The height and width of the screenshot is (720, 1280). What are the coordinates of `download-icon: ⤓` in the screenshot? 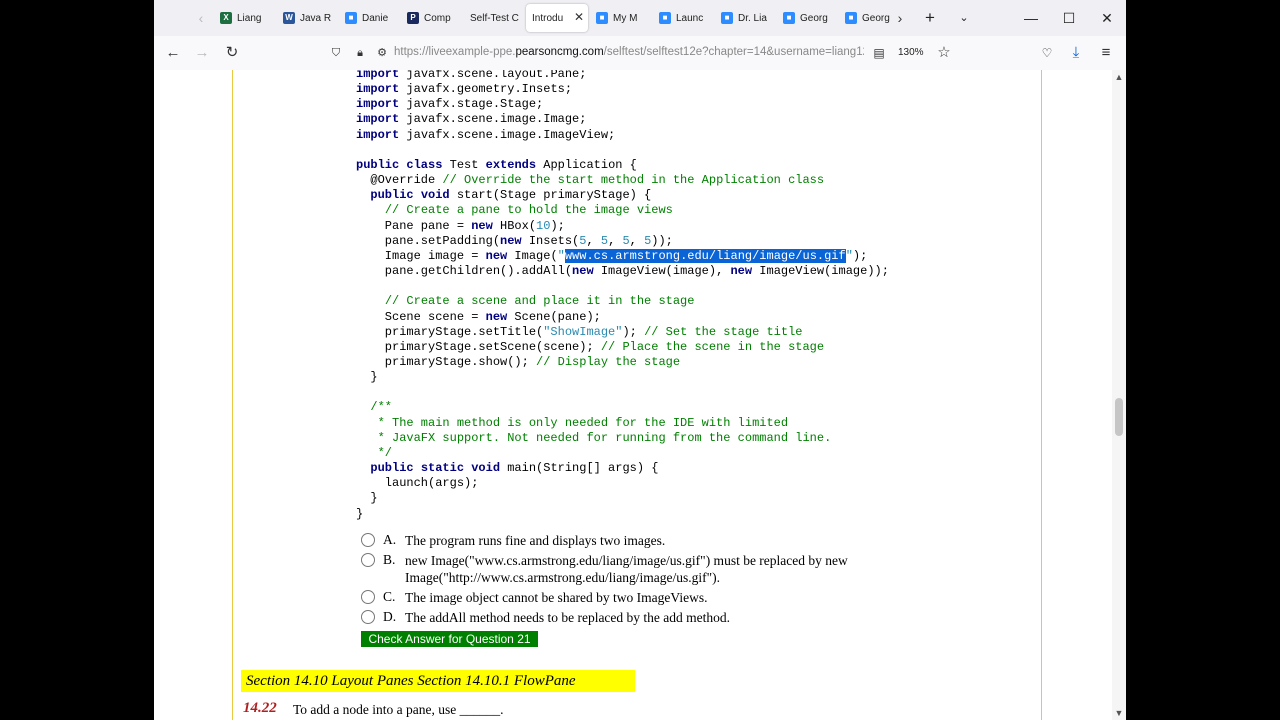 It's located at (1076, 53).